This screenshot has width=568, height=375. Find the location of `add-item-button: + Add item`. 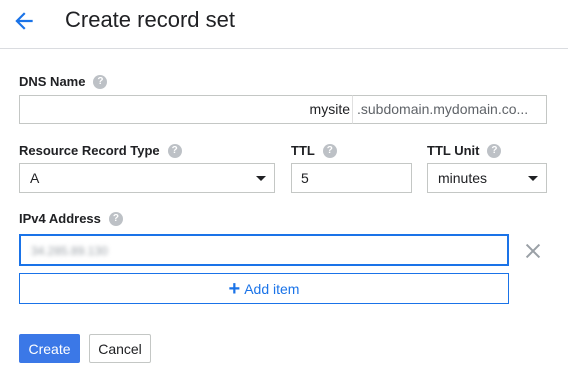

add-item-button: + Add item is located at coordinates (264, 288).